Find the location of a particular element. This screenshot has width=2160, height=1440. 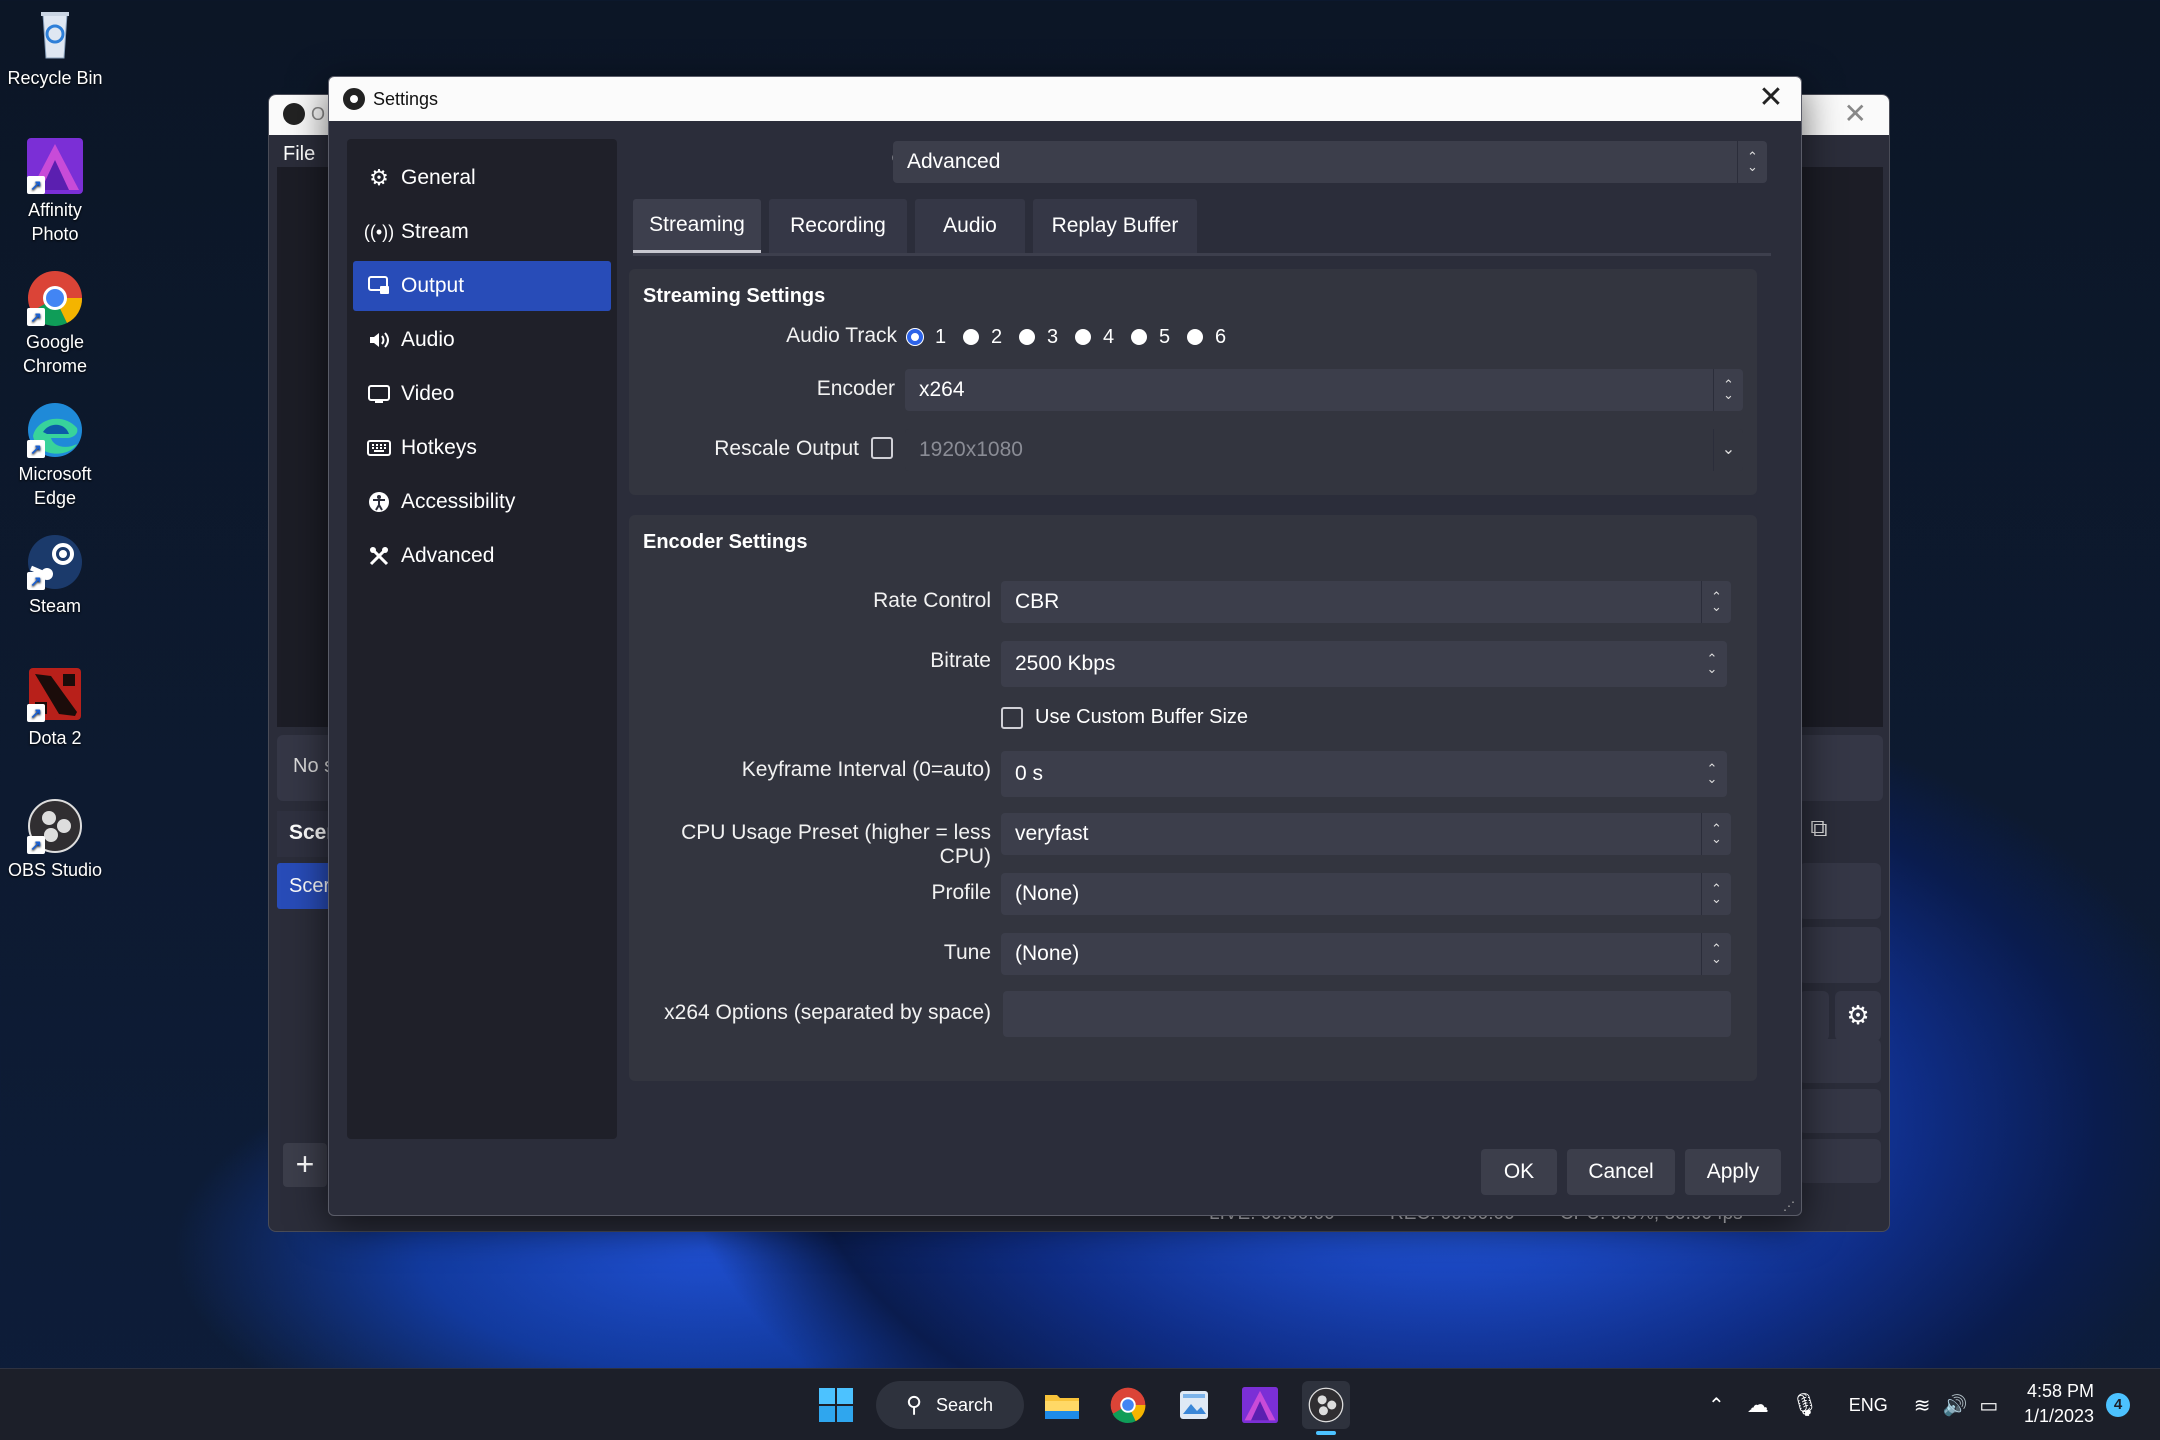

sidebar-item-advanced: Advanced is located at coordinates (482, 556).